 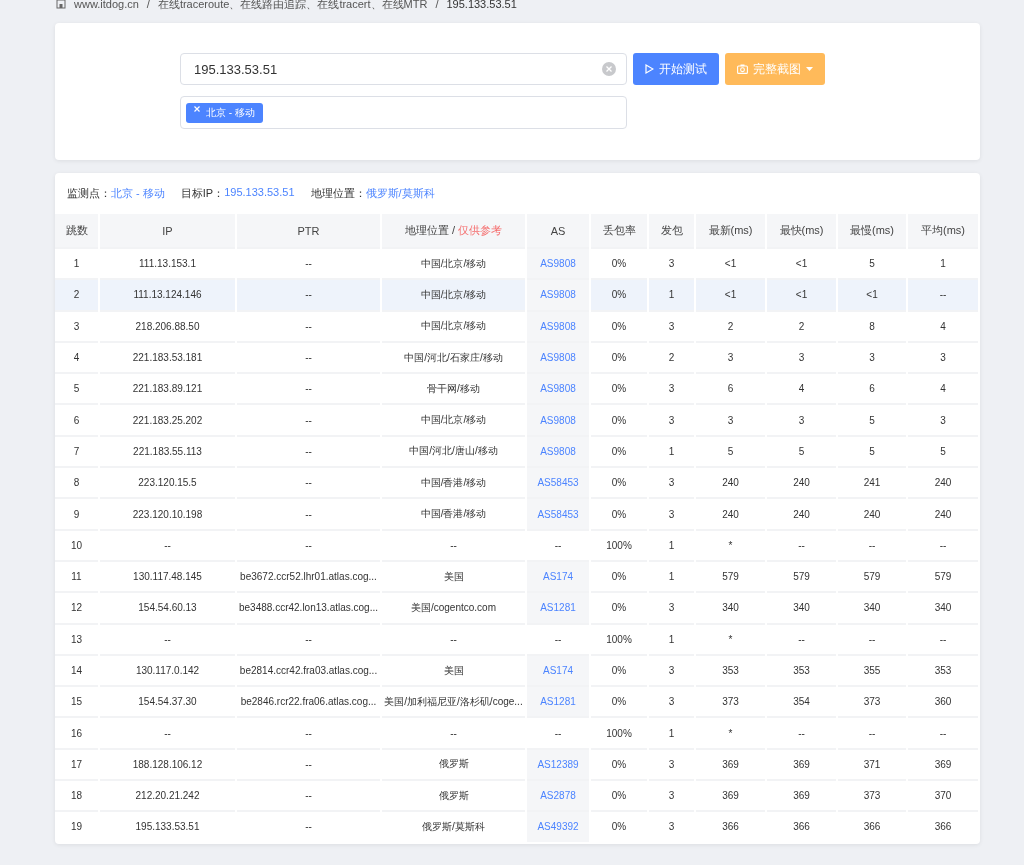 What do you see at coordinates (619, 544) in the screenshot?
I see `table-cell: 100%` at bounding box center [619, 544].